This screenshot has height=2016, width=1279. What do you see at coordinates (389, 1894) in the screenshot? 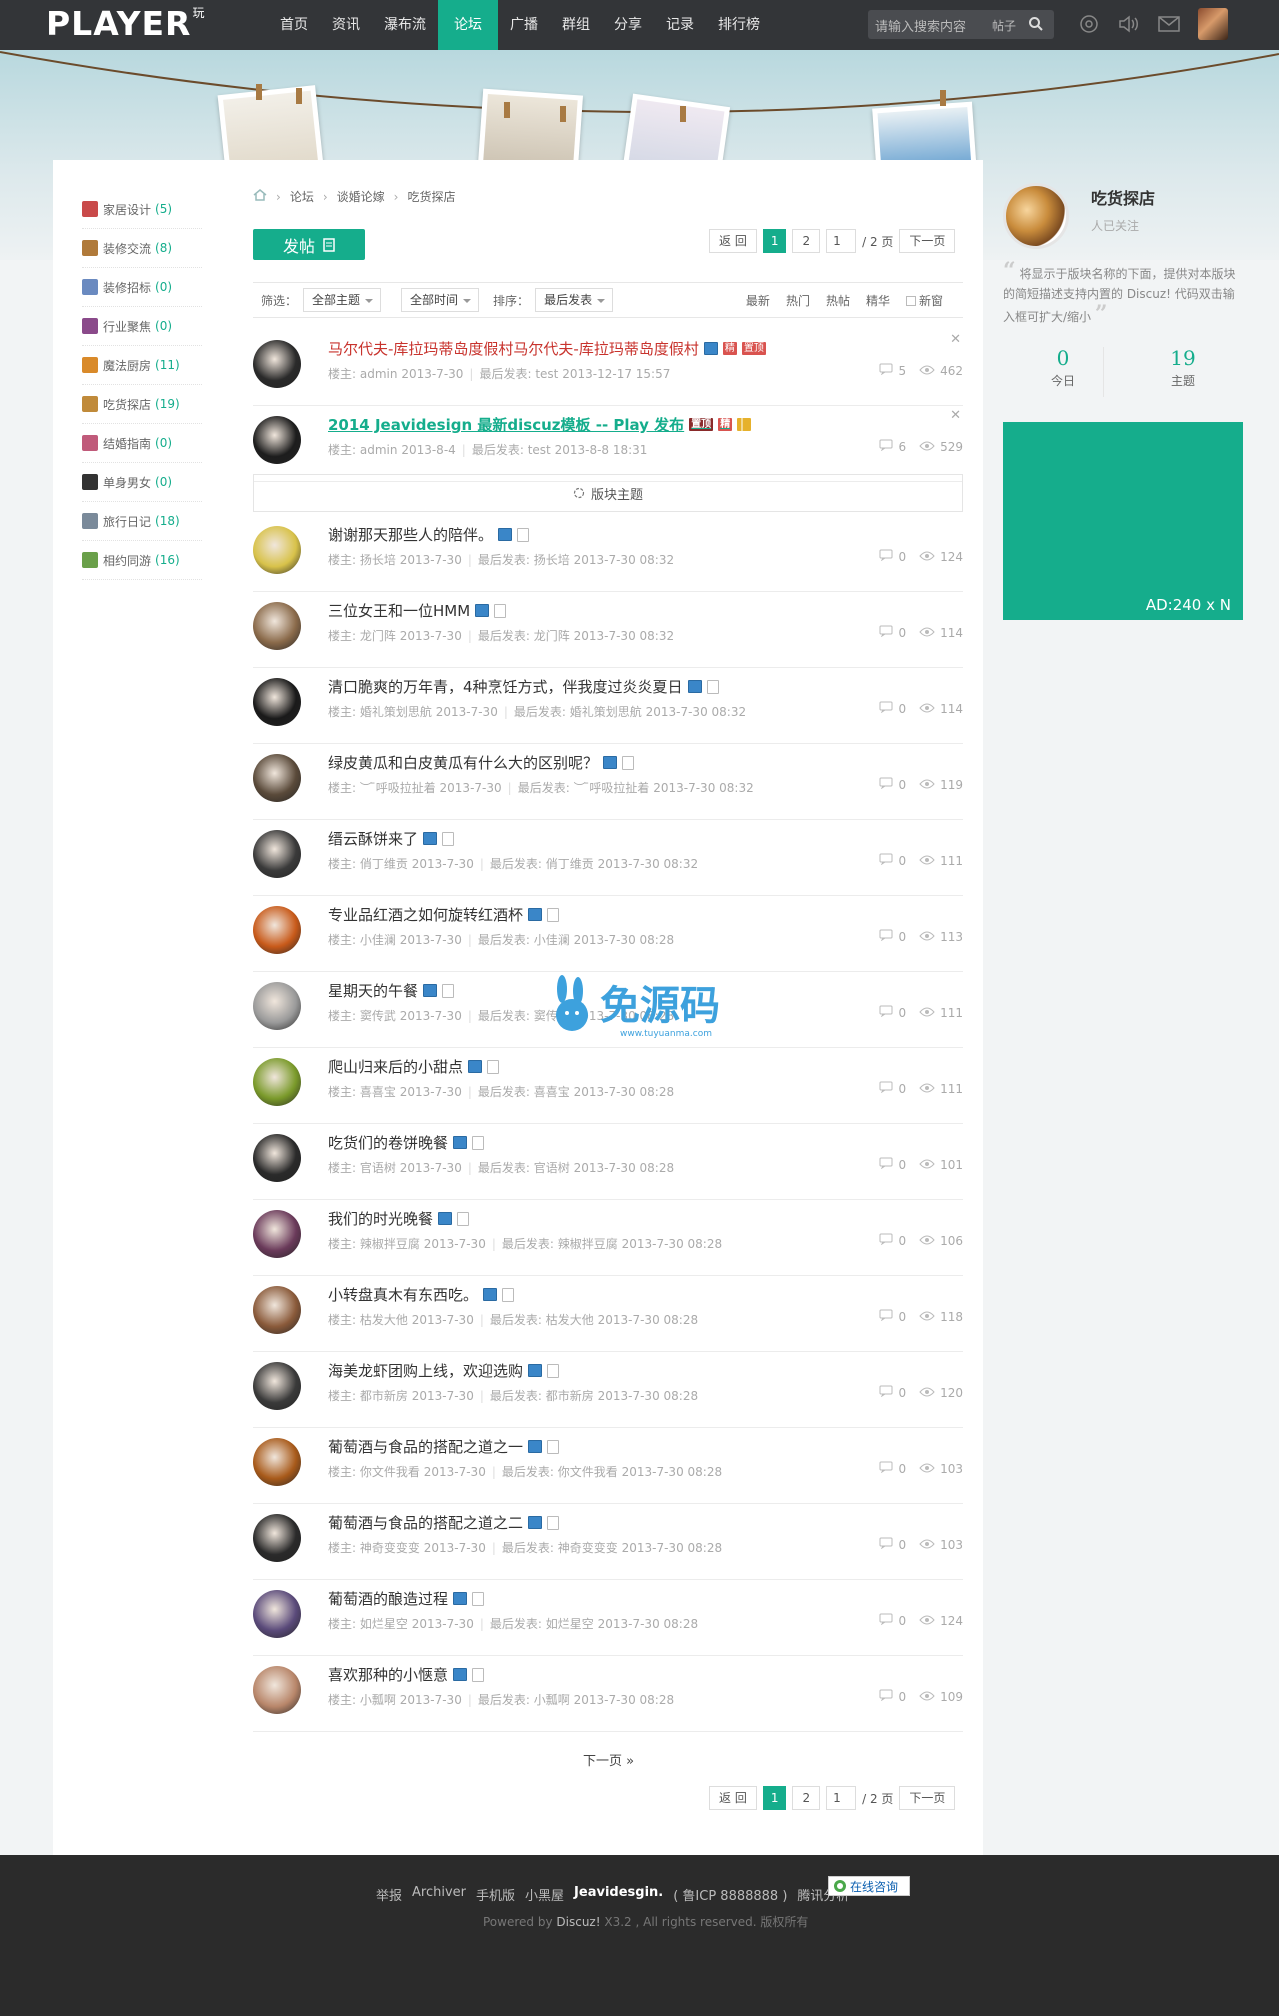
I see `footer-report-link: 举报` at bounding box center [389, 1894].